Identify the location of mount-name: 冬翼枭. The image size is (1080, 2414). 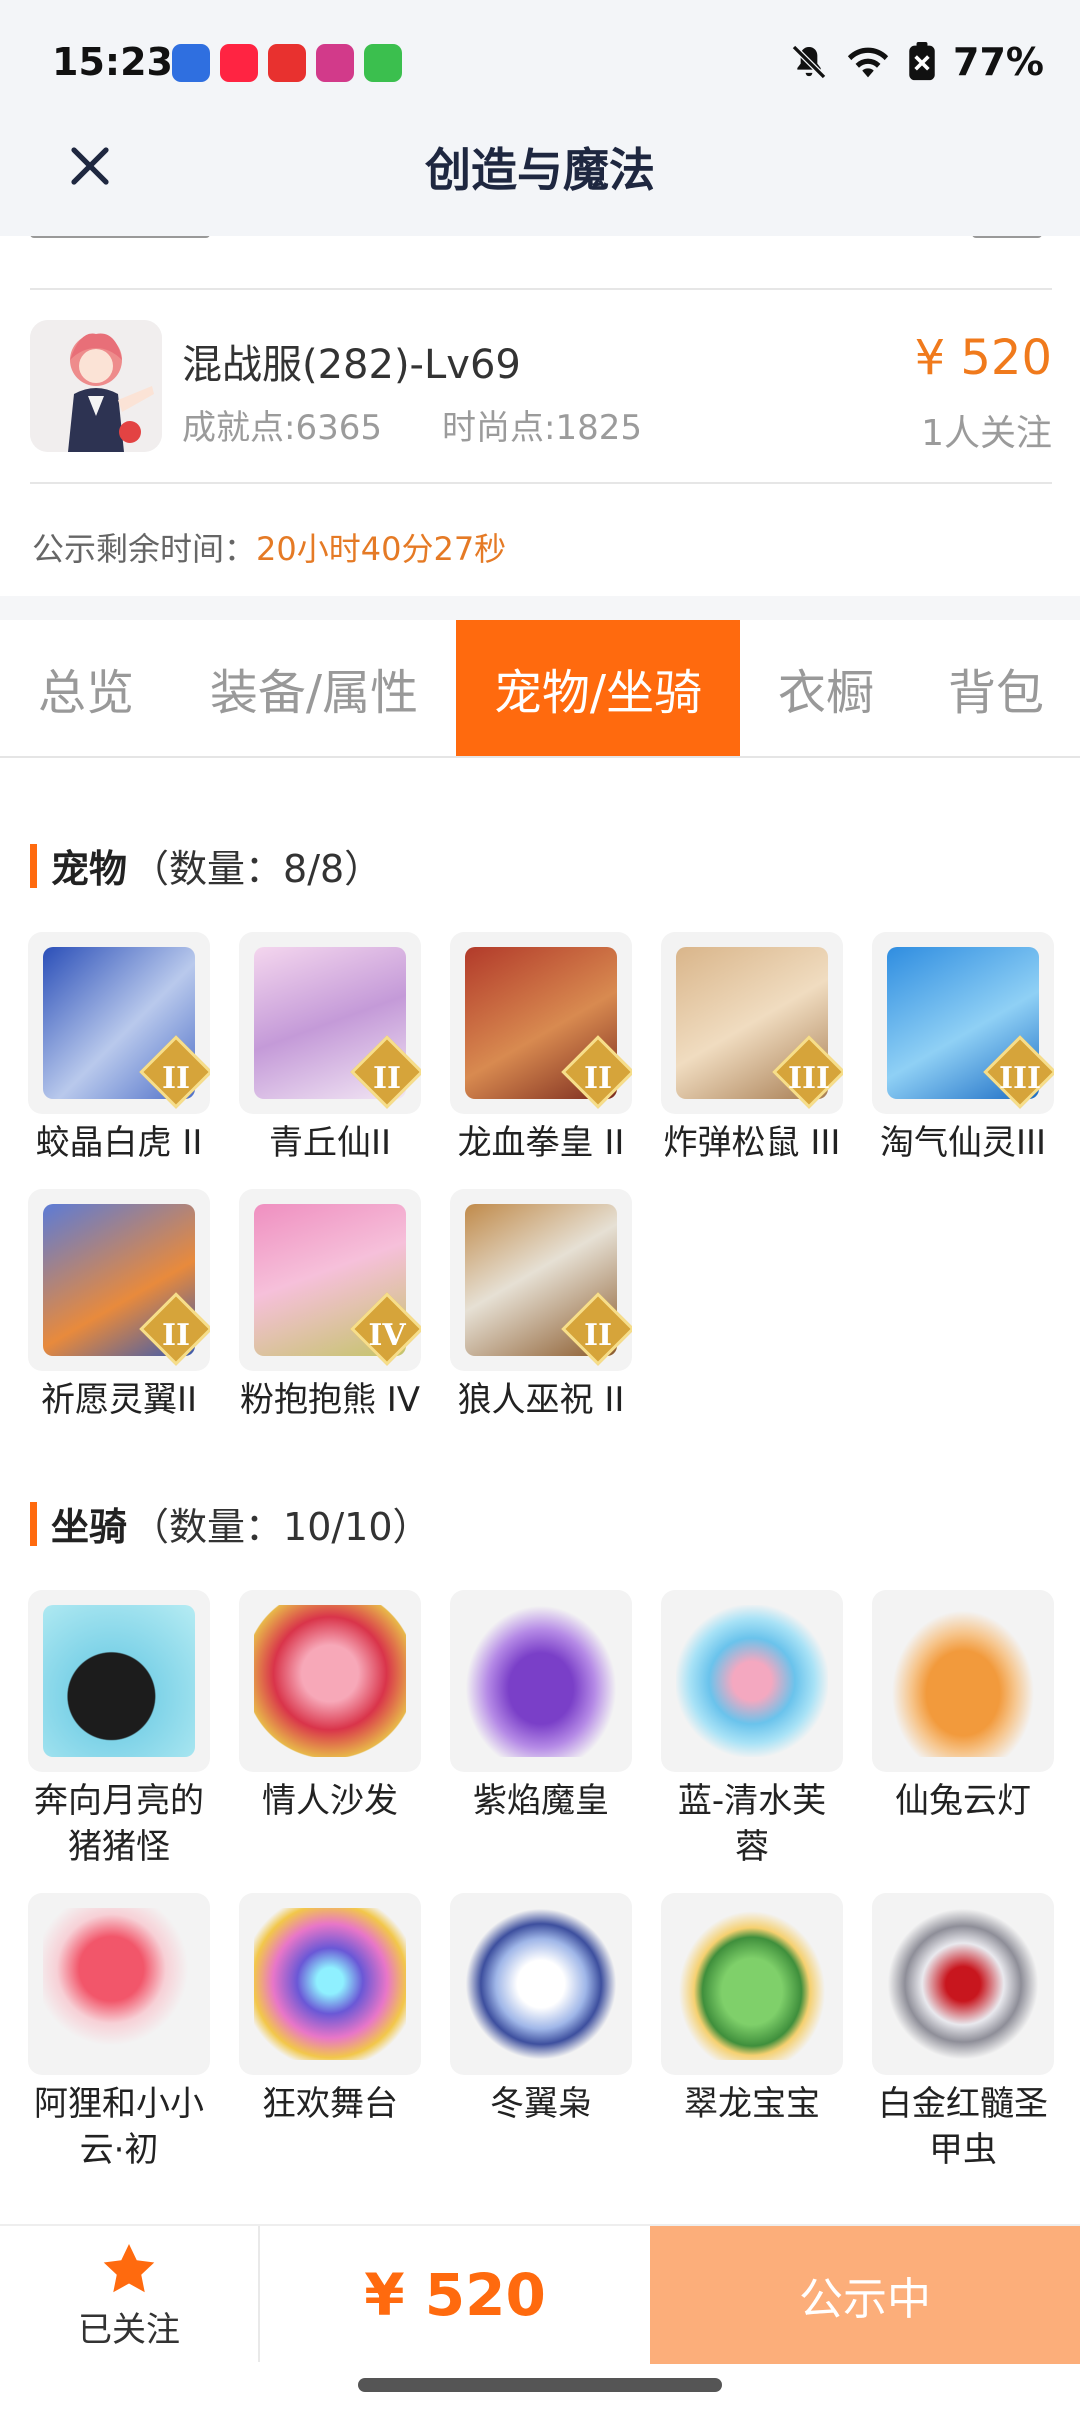
(541, 2104).